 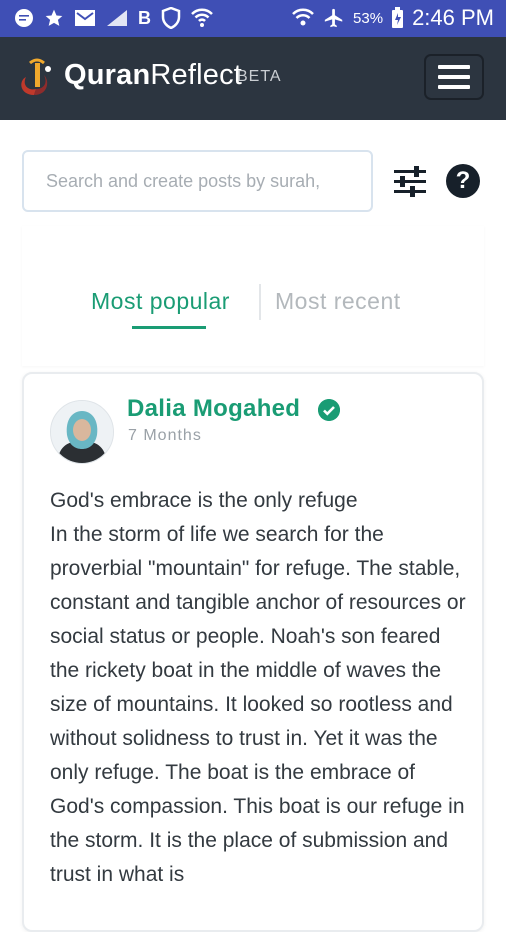 I want to click on brand-name-bold: Quran, so click(x=107, y=75).